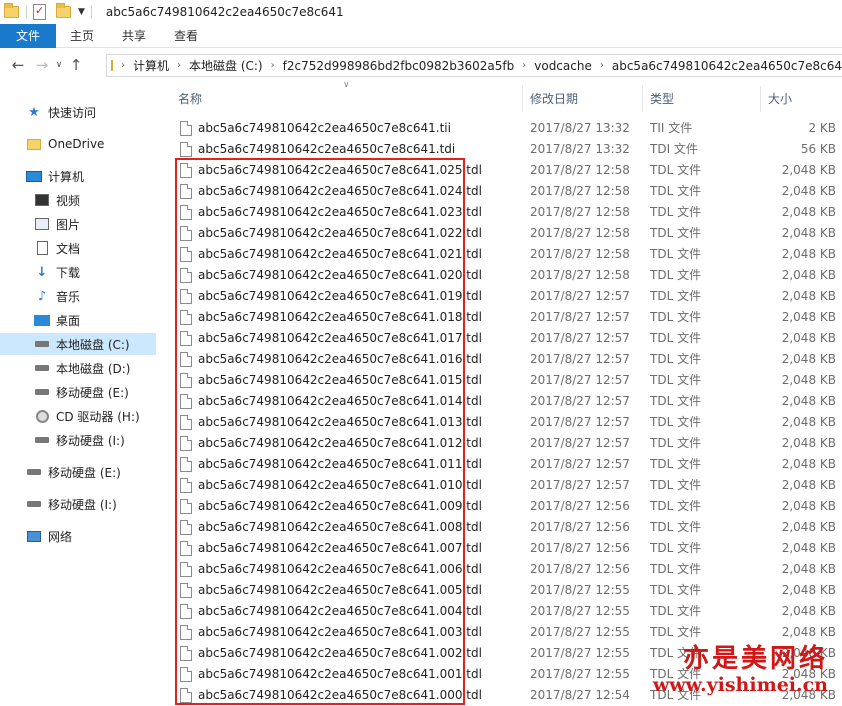 The image size is (842, 706). Describe the element at coordinates (57, 224) in the screenshot. I see `nav-item-pictures: 图片` at that location.